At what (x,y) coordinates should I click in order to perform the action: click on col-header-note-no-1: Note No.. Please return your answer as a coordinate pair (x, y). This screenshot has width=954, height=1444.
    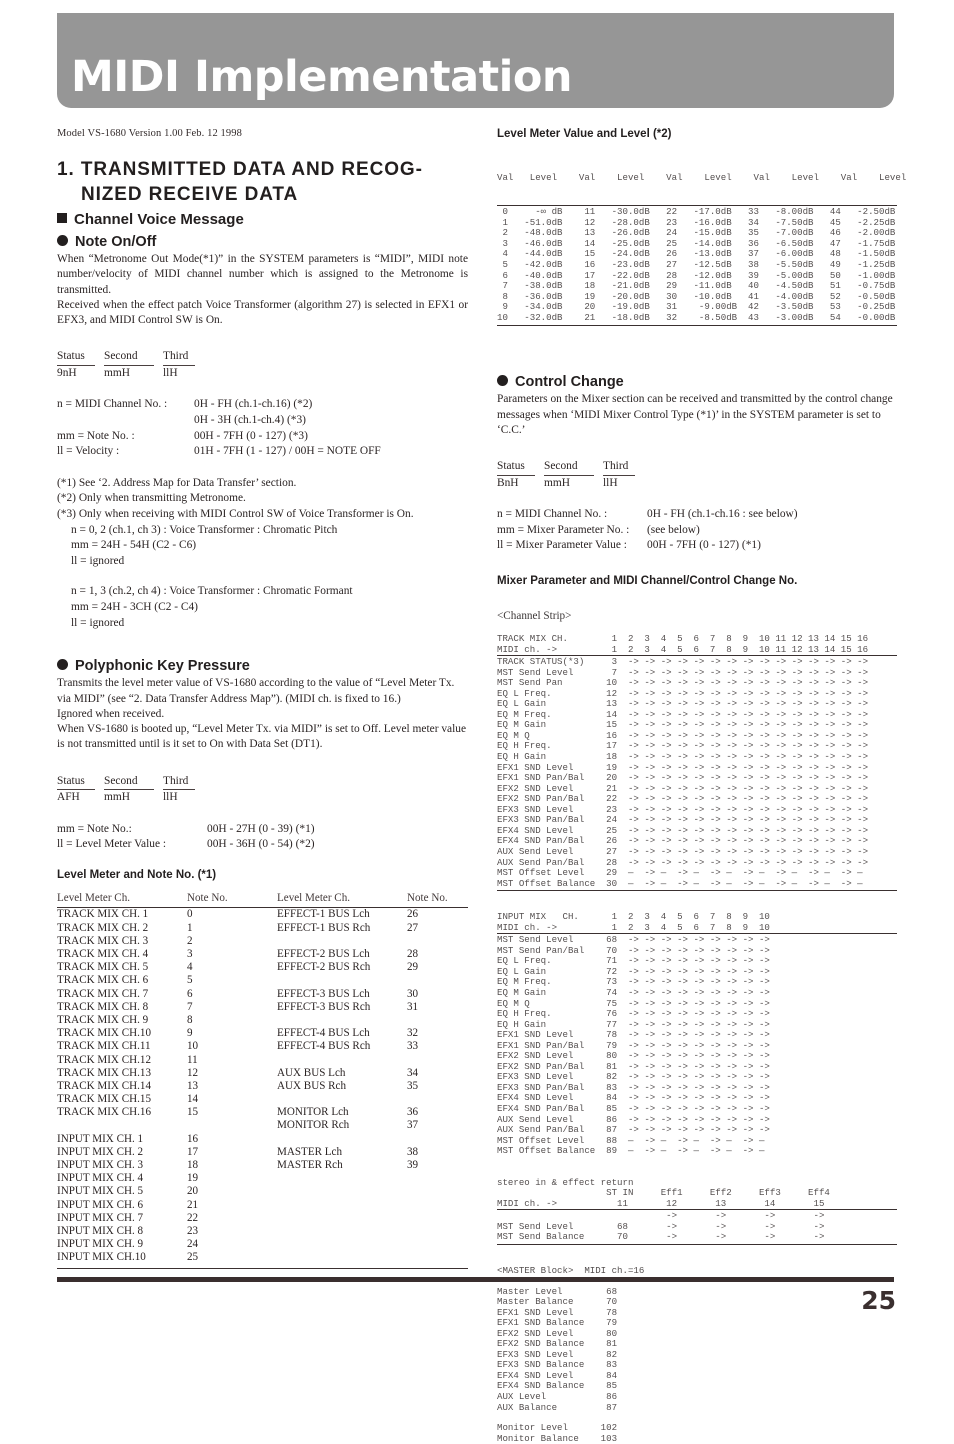
    Looking at the image, I should click on (232, 899).